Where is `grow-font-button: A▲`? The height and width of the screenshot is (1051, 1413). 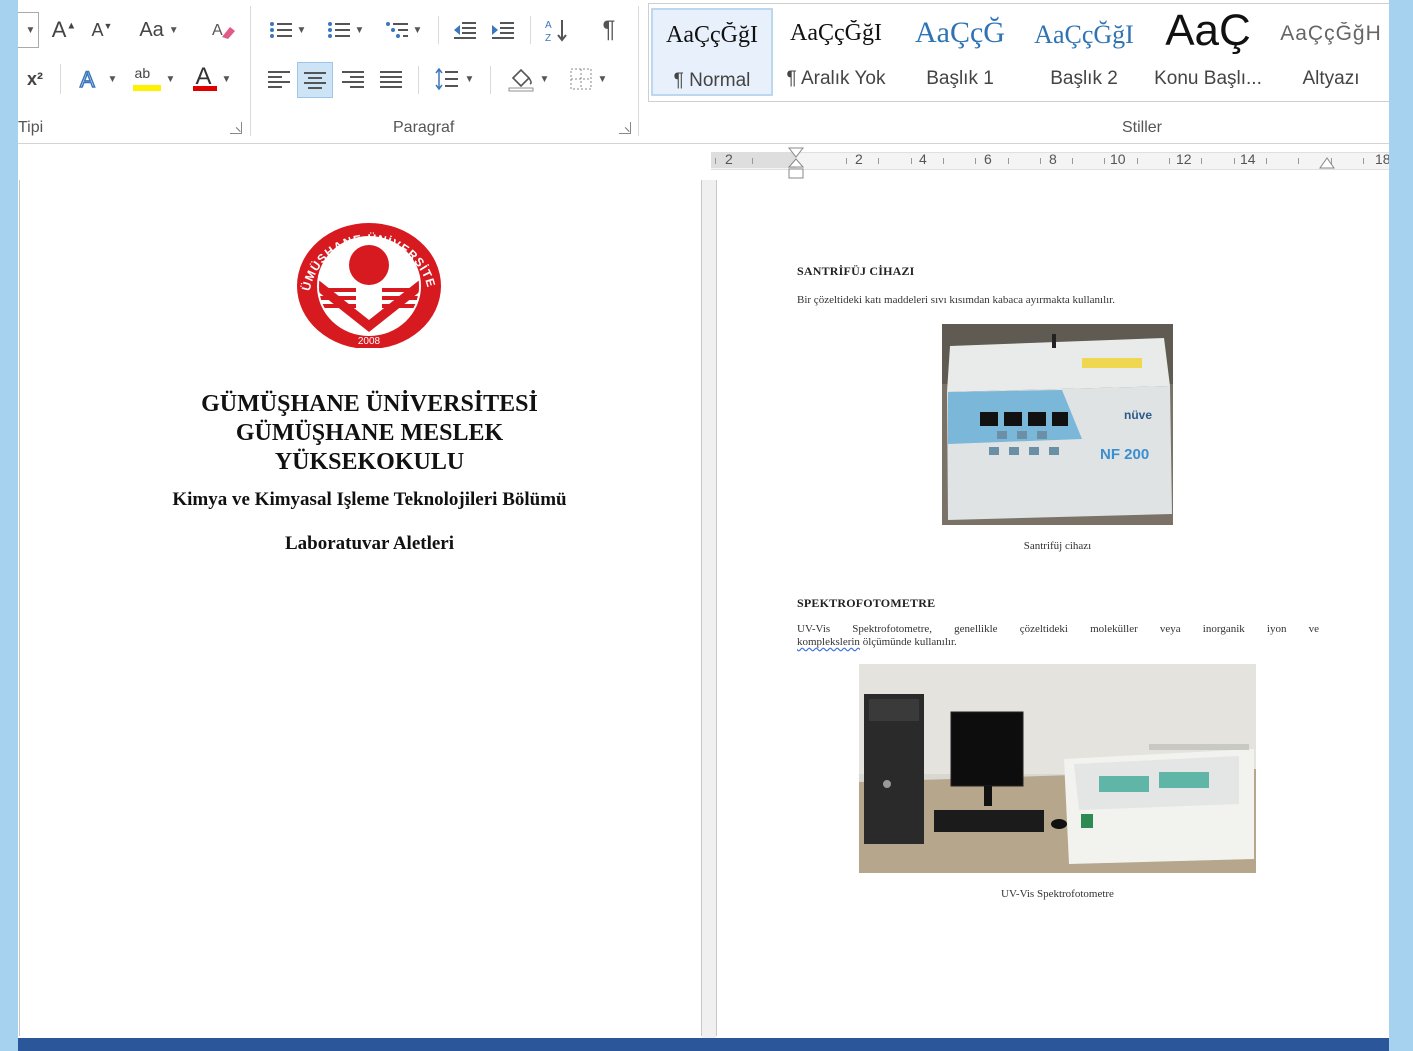 grow-font-button: A▲ is located at coordinates (64, 30).